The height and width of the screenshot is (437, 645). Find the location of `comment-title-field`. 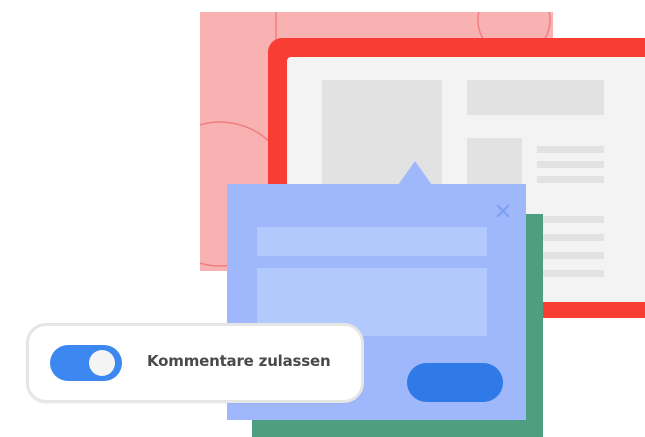

comment-title-field is located at coordinates (372, 241).